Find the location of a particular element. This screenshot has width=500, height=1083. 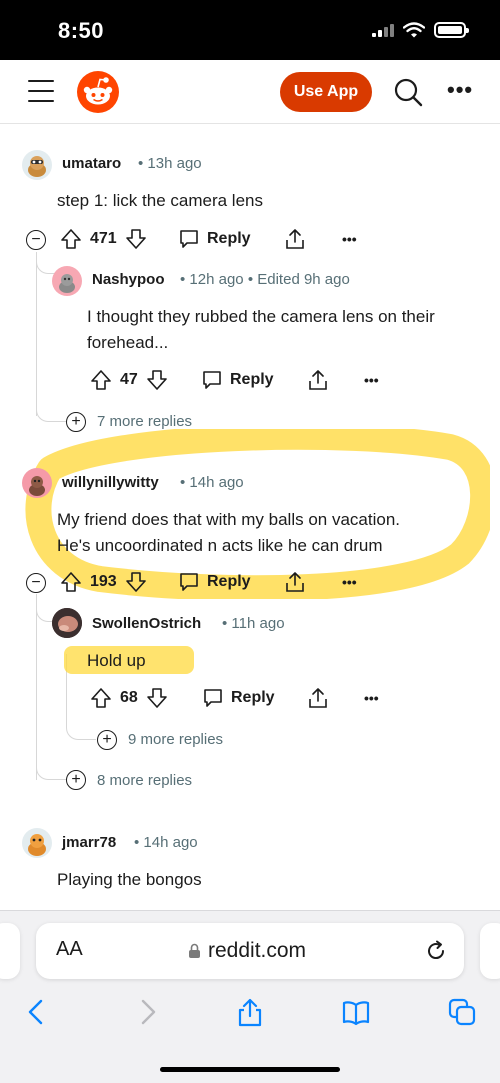

status-icons is located at coordinates (420, 30).